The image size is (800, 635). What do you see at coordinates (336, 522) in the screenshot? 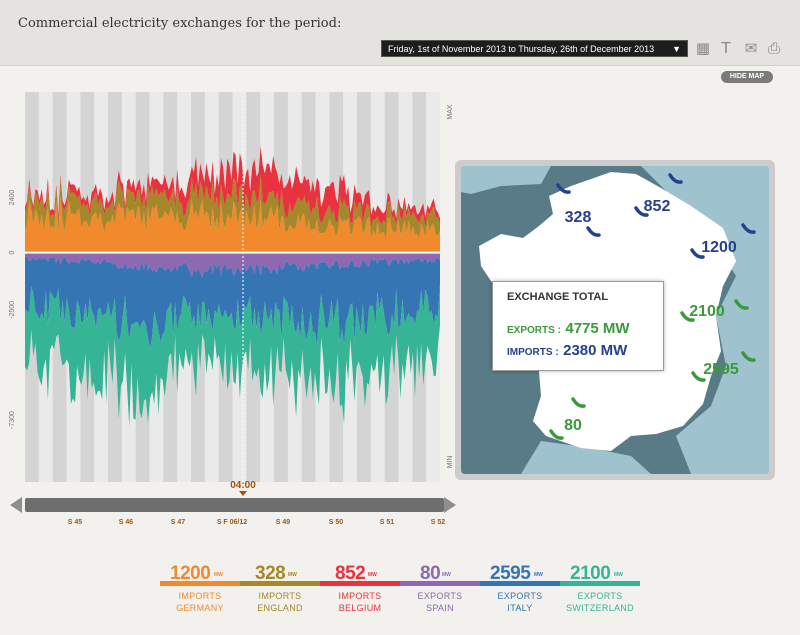
I see `x-tick-label: S 50` at bounding box center [336, 522].